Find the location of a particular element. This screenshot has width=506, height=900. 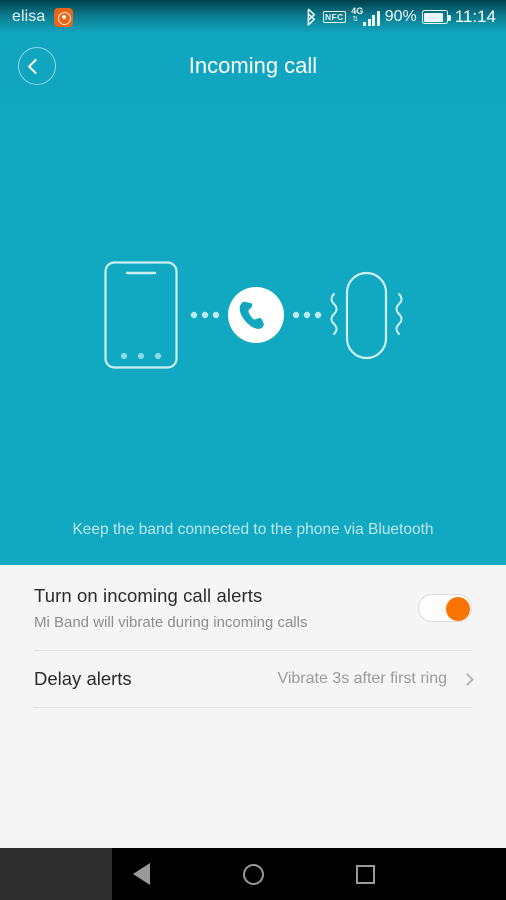

data-arrows-icon: ⇅ is located at coordinates (355, 19).